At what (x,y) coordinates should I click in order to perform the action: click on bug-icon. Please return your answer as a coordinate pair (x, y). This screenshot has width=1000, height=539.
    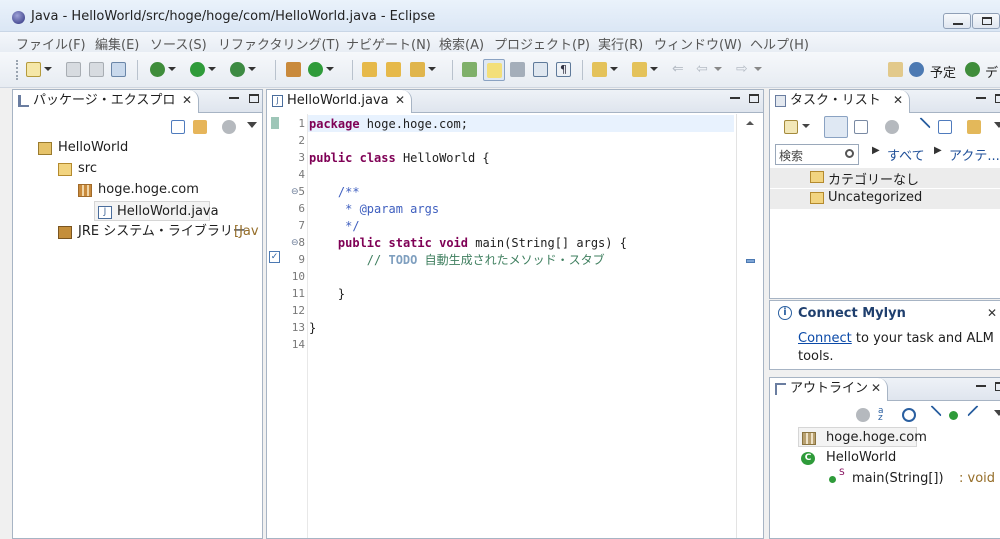
    Looking at the image, I should click on (157, 69).